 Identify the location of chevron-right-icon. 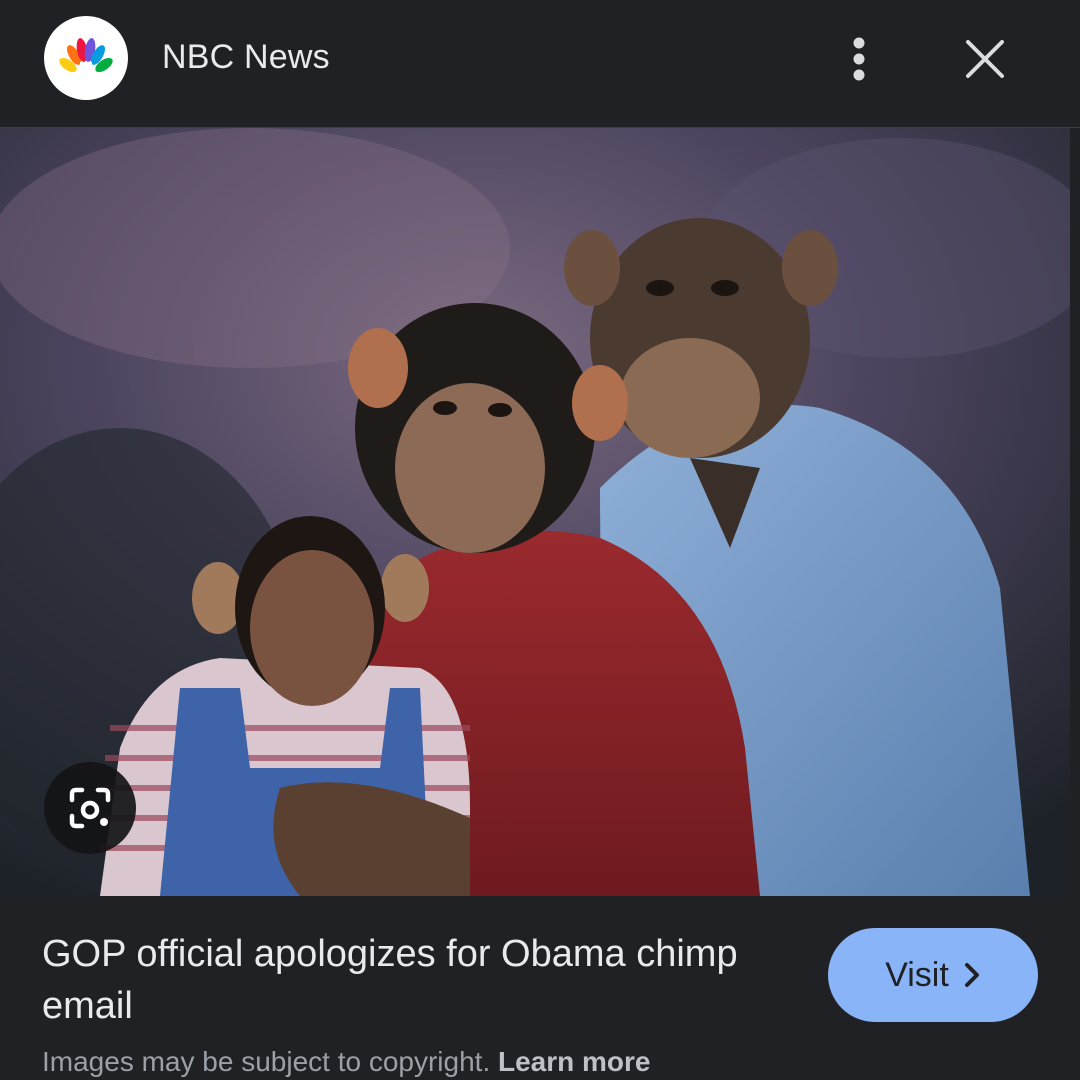
(971, 975).